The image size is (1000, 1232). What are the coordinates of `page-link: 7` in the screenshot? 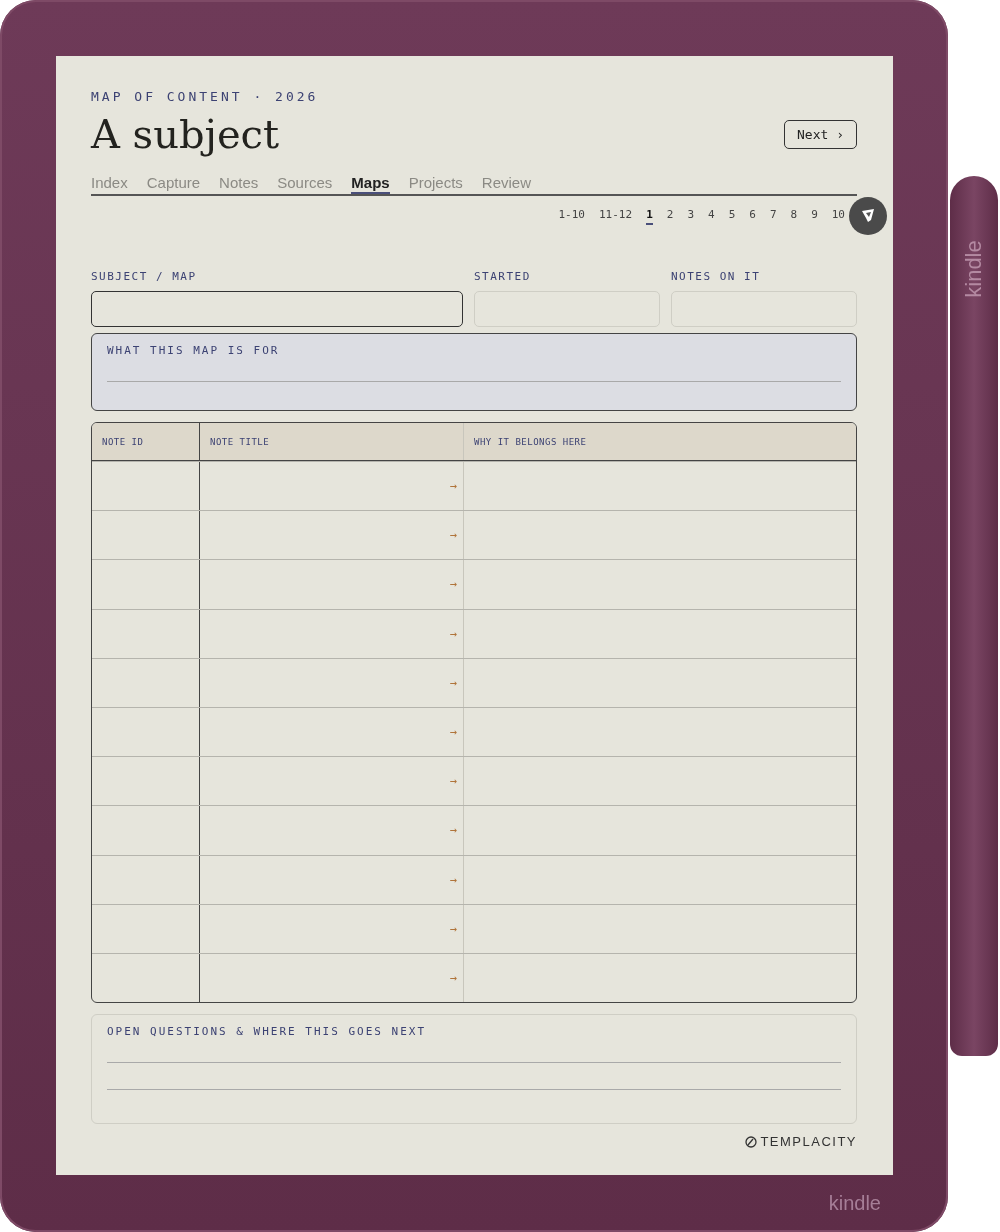 It's located at (773, 216).